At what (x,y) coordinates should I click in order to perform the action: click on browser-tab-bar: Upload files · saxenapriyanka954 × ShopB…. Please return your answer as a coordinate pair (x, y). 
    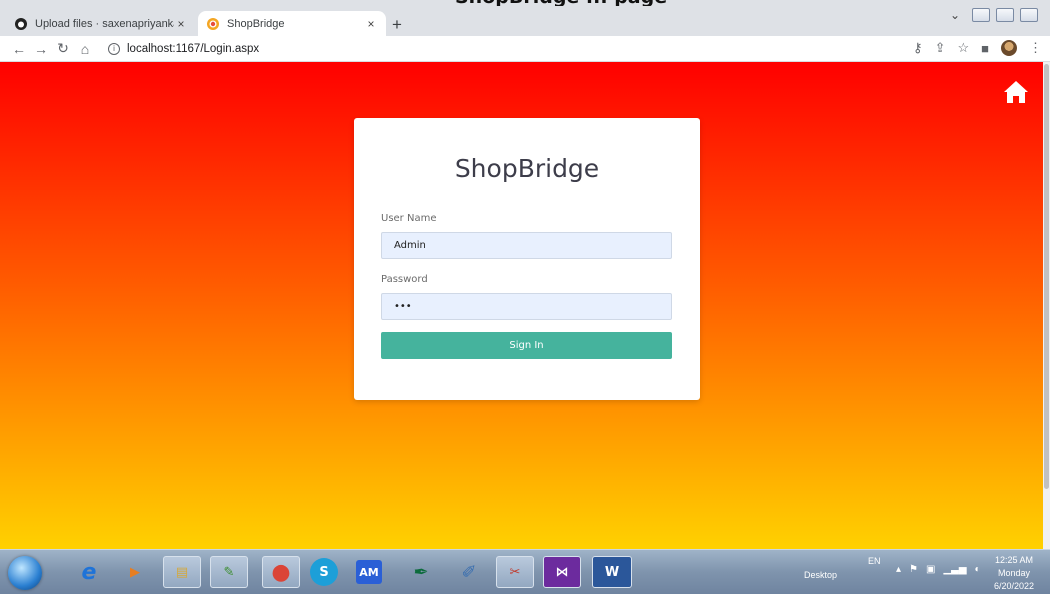
    Looking at the image, I should click on (525, 21).